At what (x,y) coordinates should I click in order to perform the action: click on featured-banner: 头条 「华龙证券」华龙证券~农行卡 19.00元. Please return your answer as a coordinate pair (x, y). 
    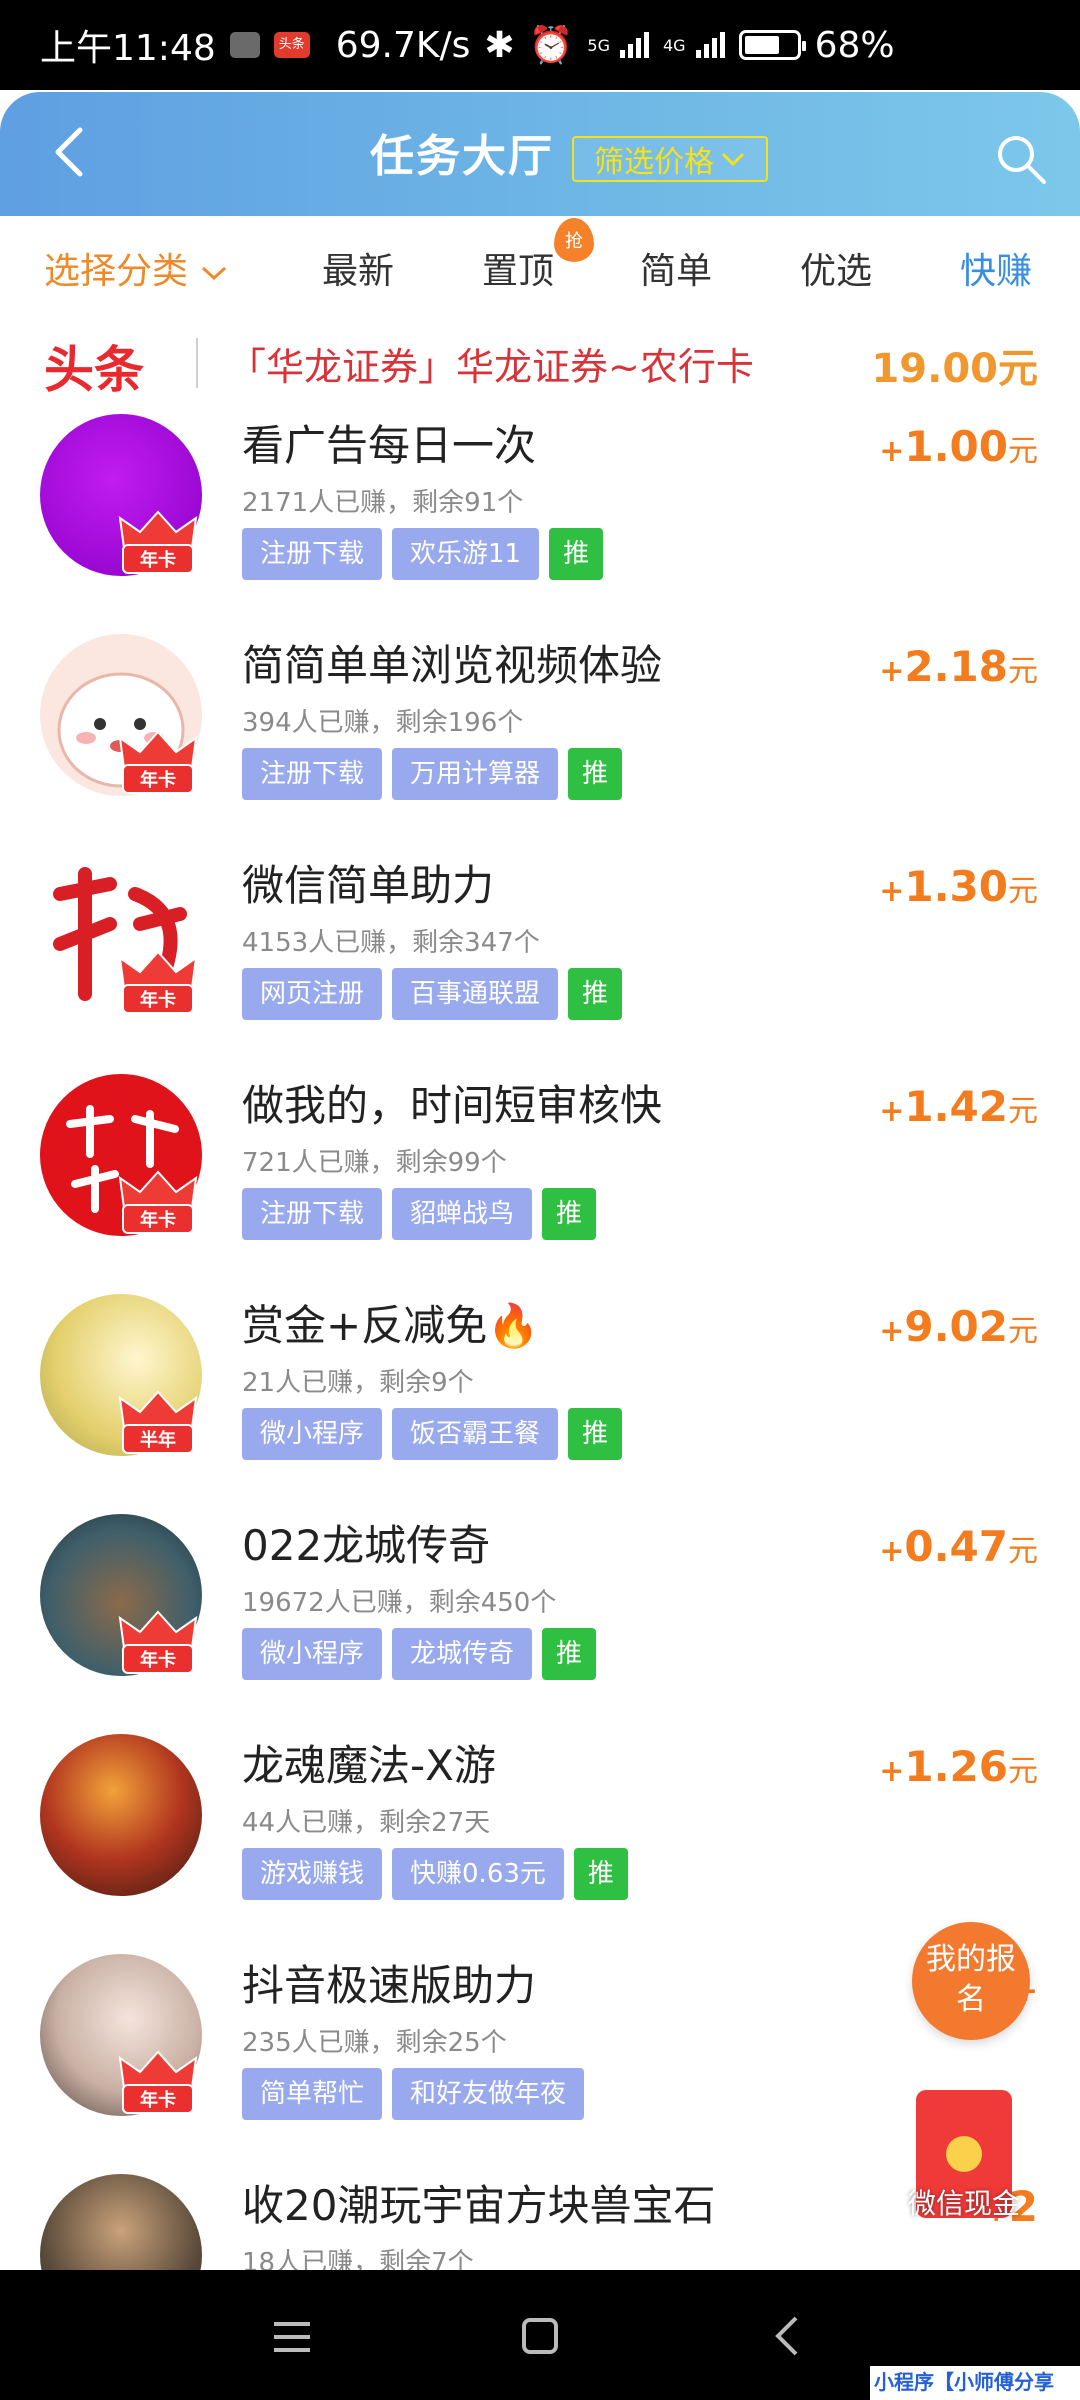
    Looking at the image, I should click on (540, 362).